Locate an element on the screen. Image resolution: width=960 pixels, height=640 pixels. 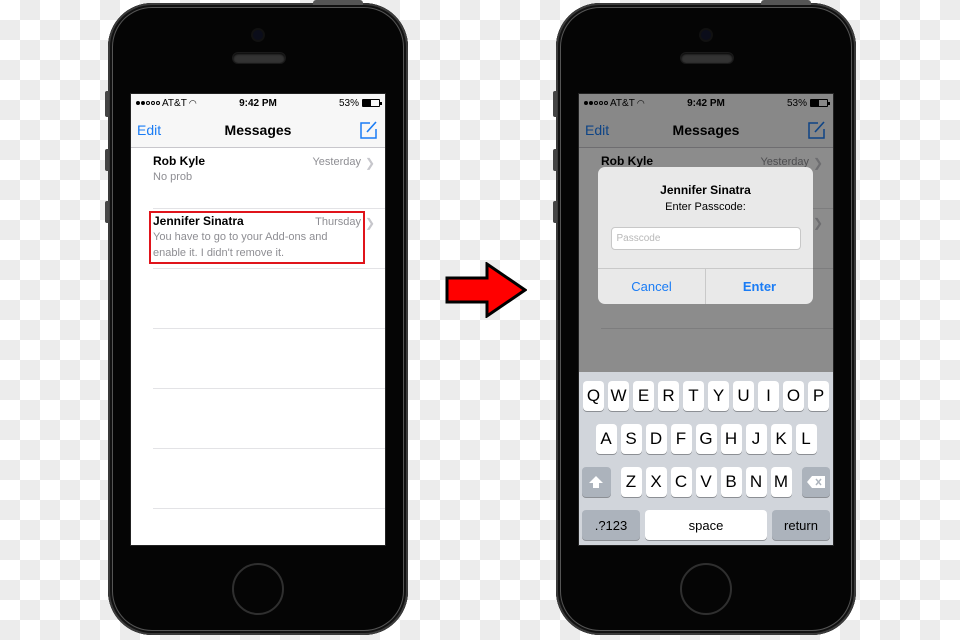
key-y: Y is located at coordinates (718, 396).